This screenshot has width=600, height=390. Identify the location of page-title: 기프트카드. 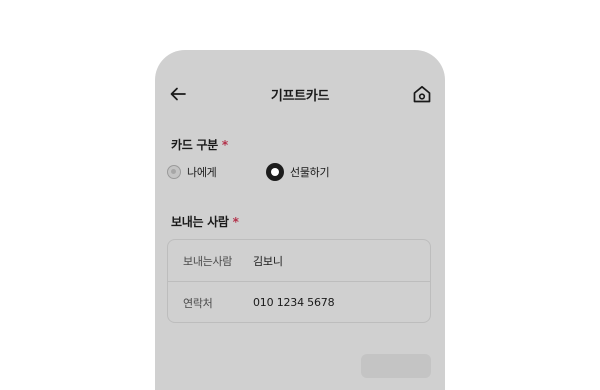
(300, 96).